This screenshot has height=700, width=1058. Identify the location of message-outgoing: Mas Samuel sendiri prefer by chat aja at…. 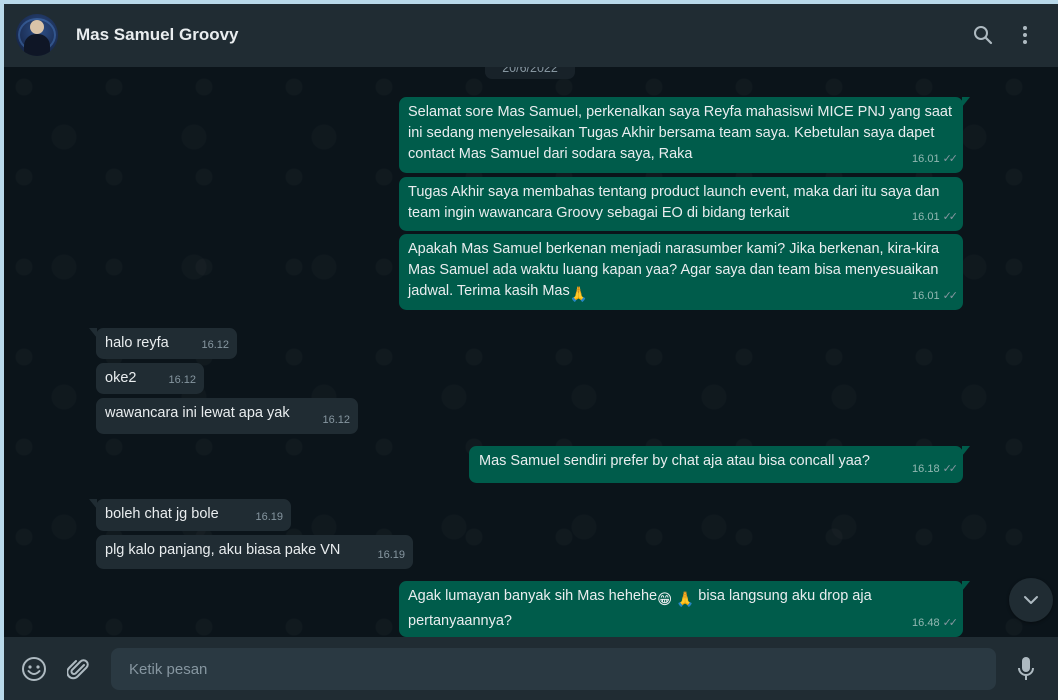
(719, 464).